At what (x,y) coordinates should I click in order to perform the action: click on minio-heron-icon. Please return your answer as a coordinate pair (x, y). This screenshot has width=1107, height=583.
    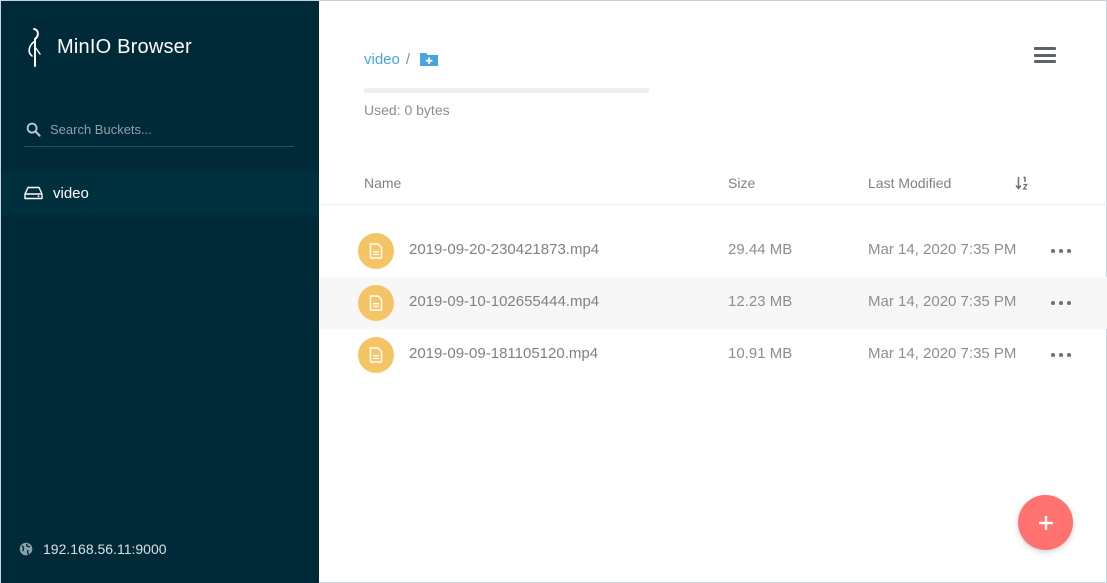
    Looking at the image, I should click on (34, 47).